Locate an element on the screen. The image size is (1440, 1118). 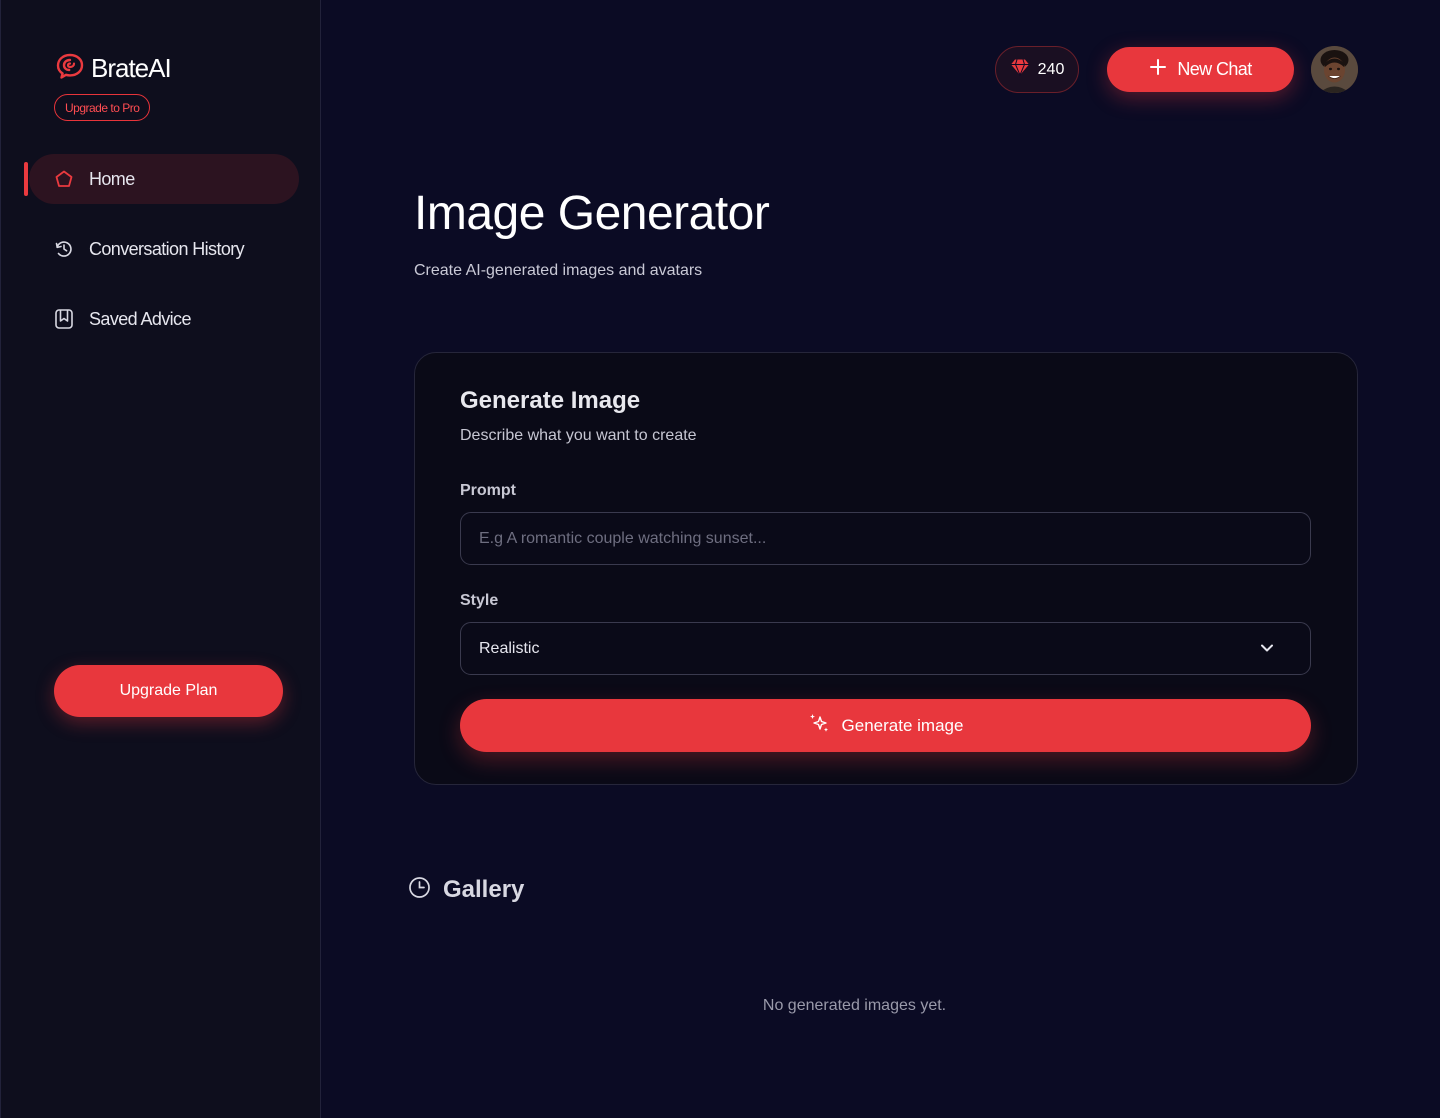
generate-image-label: Generate image is located at coordinates (902, 725).